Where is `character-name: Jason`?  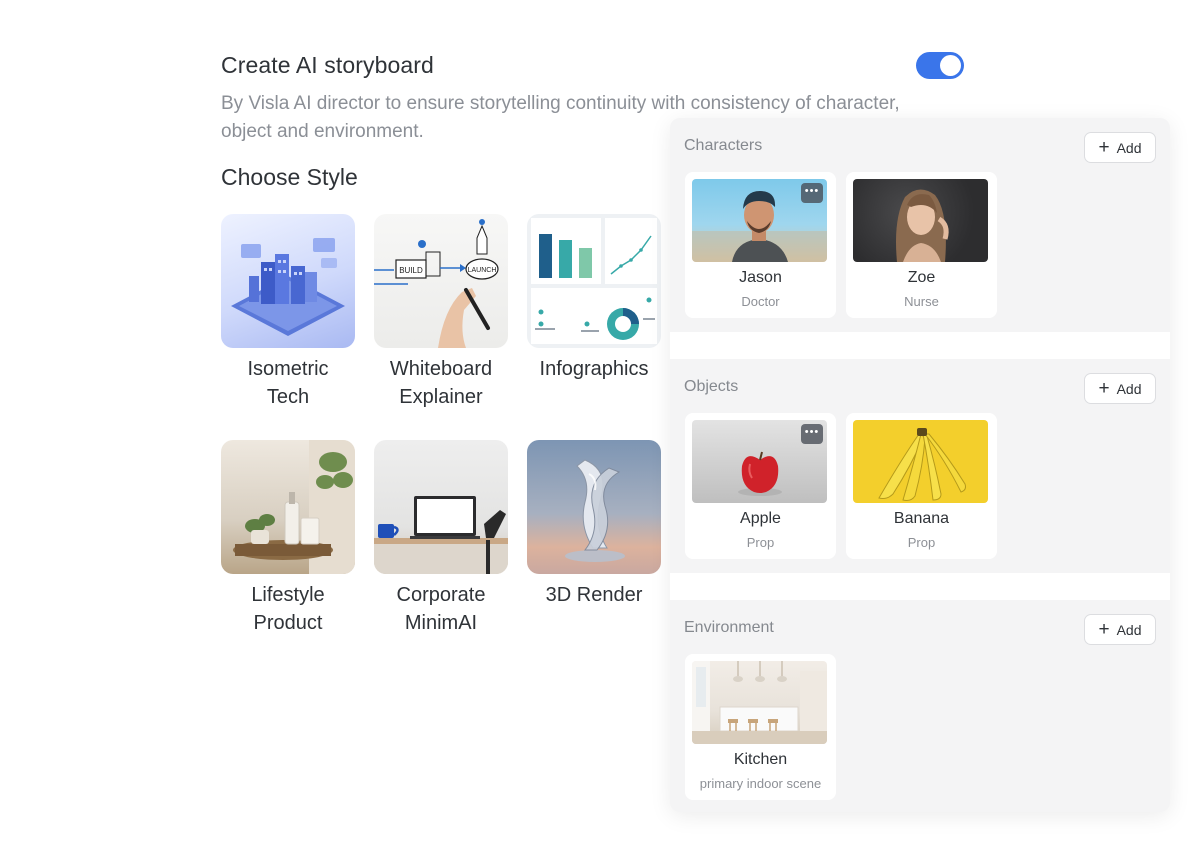
character-name: Jason is located at coordinates (760, 277).